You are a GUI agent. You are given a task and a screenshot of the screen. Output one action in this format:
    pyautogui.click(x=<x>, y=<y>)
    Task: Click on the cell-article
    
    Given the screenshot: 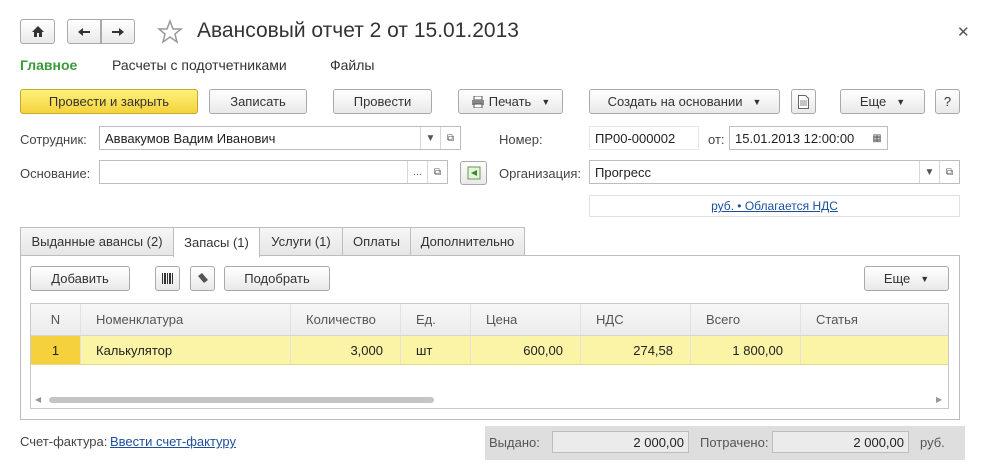 What is the action you would take?
    pyautogui.click(x=874, y=350)
    